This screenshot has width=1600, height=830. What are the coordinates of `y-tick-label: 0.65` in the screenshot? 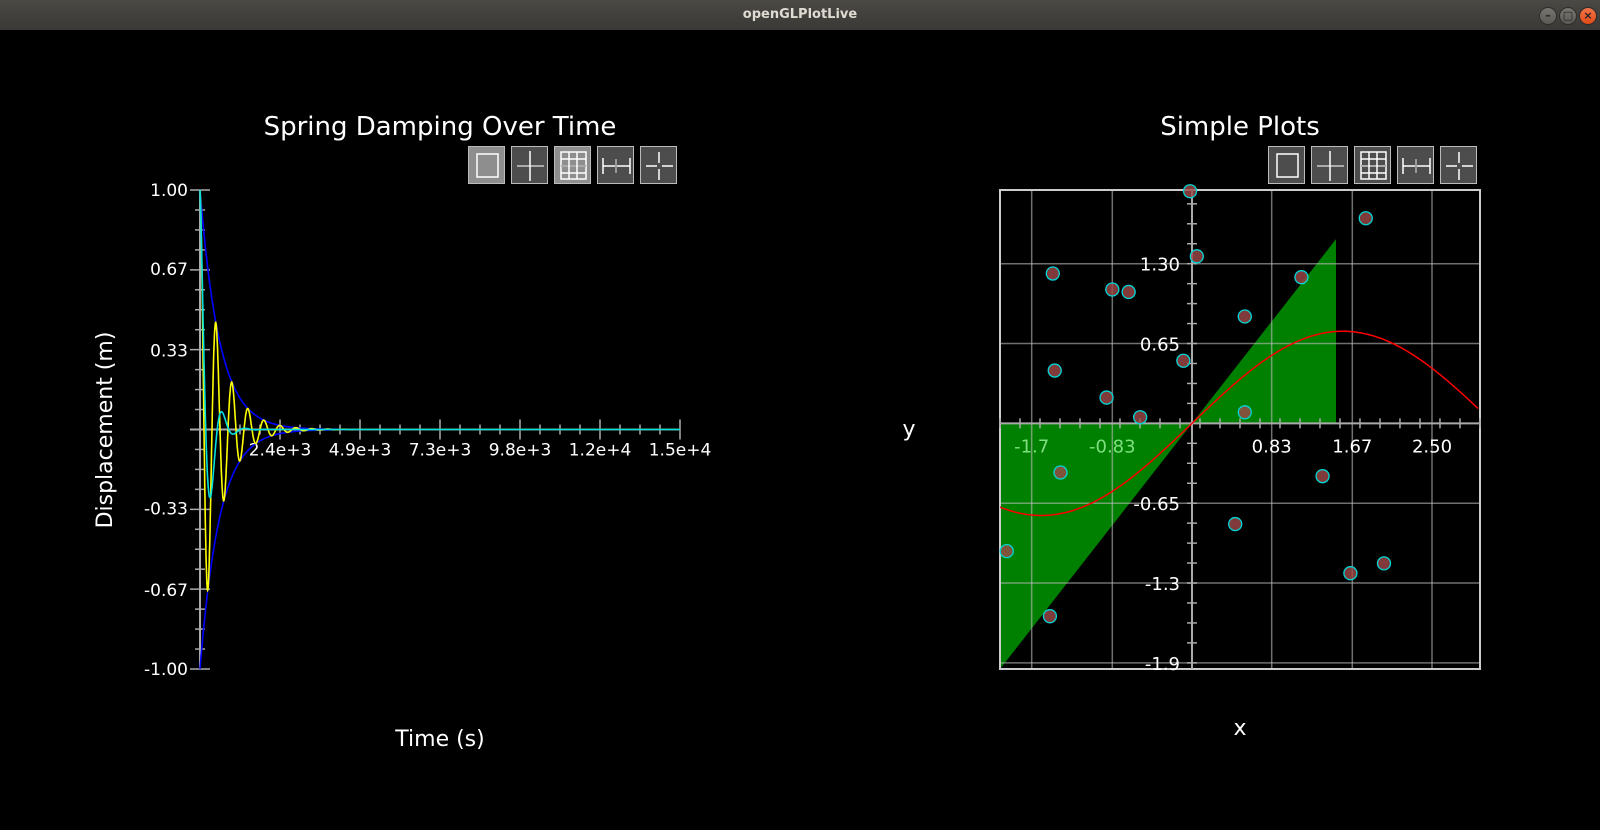 It's located at (1160, 345).